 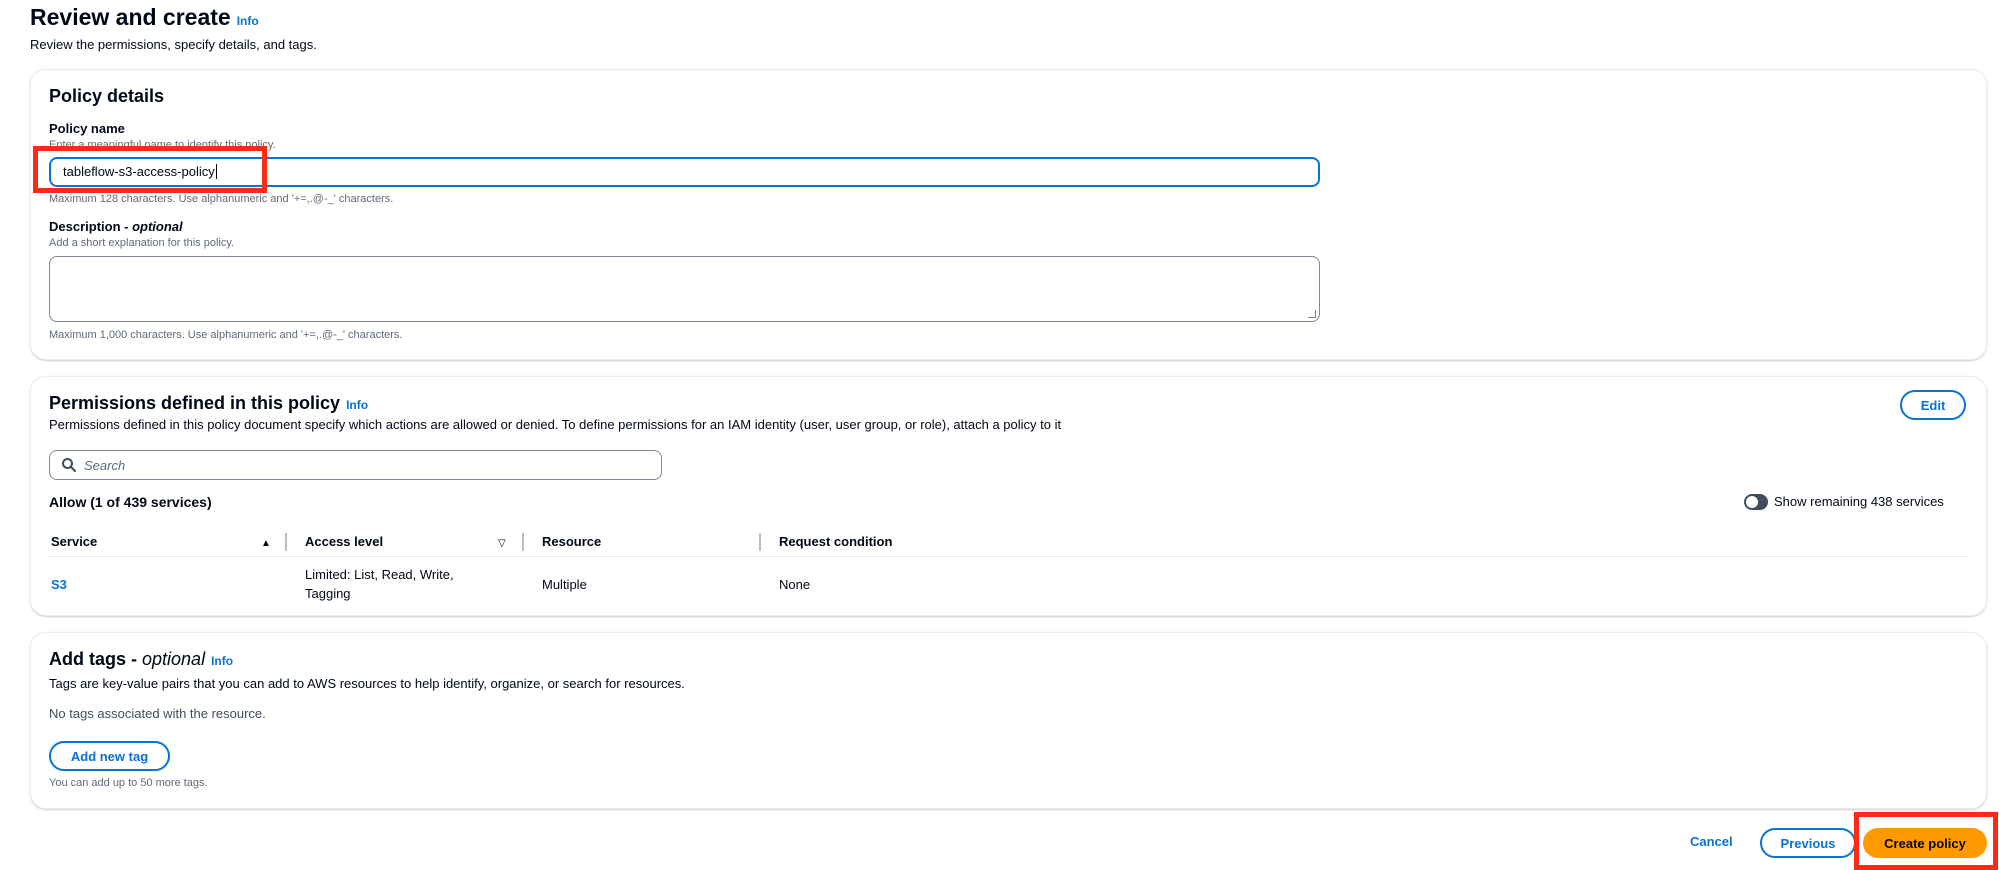 What do you see at coordinates (1859, 501) in the screenshot?
I see `show-remaining-label: Show remaining 438 services` at bounding box center [1859, 501].